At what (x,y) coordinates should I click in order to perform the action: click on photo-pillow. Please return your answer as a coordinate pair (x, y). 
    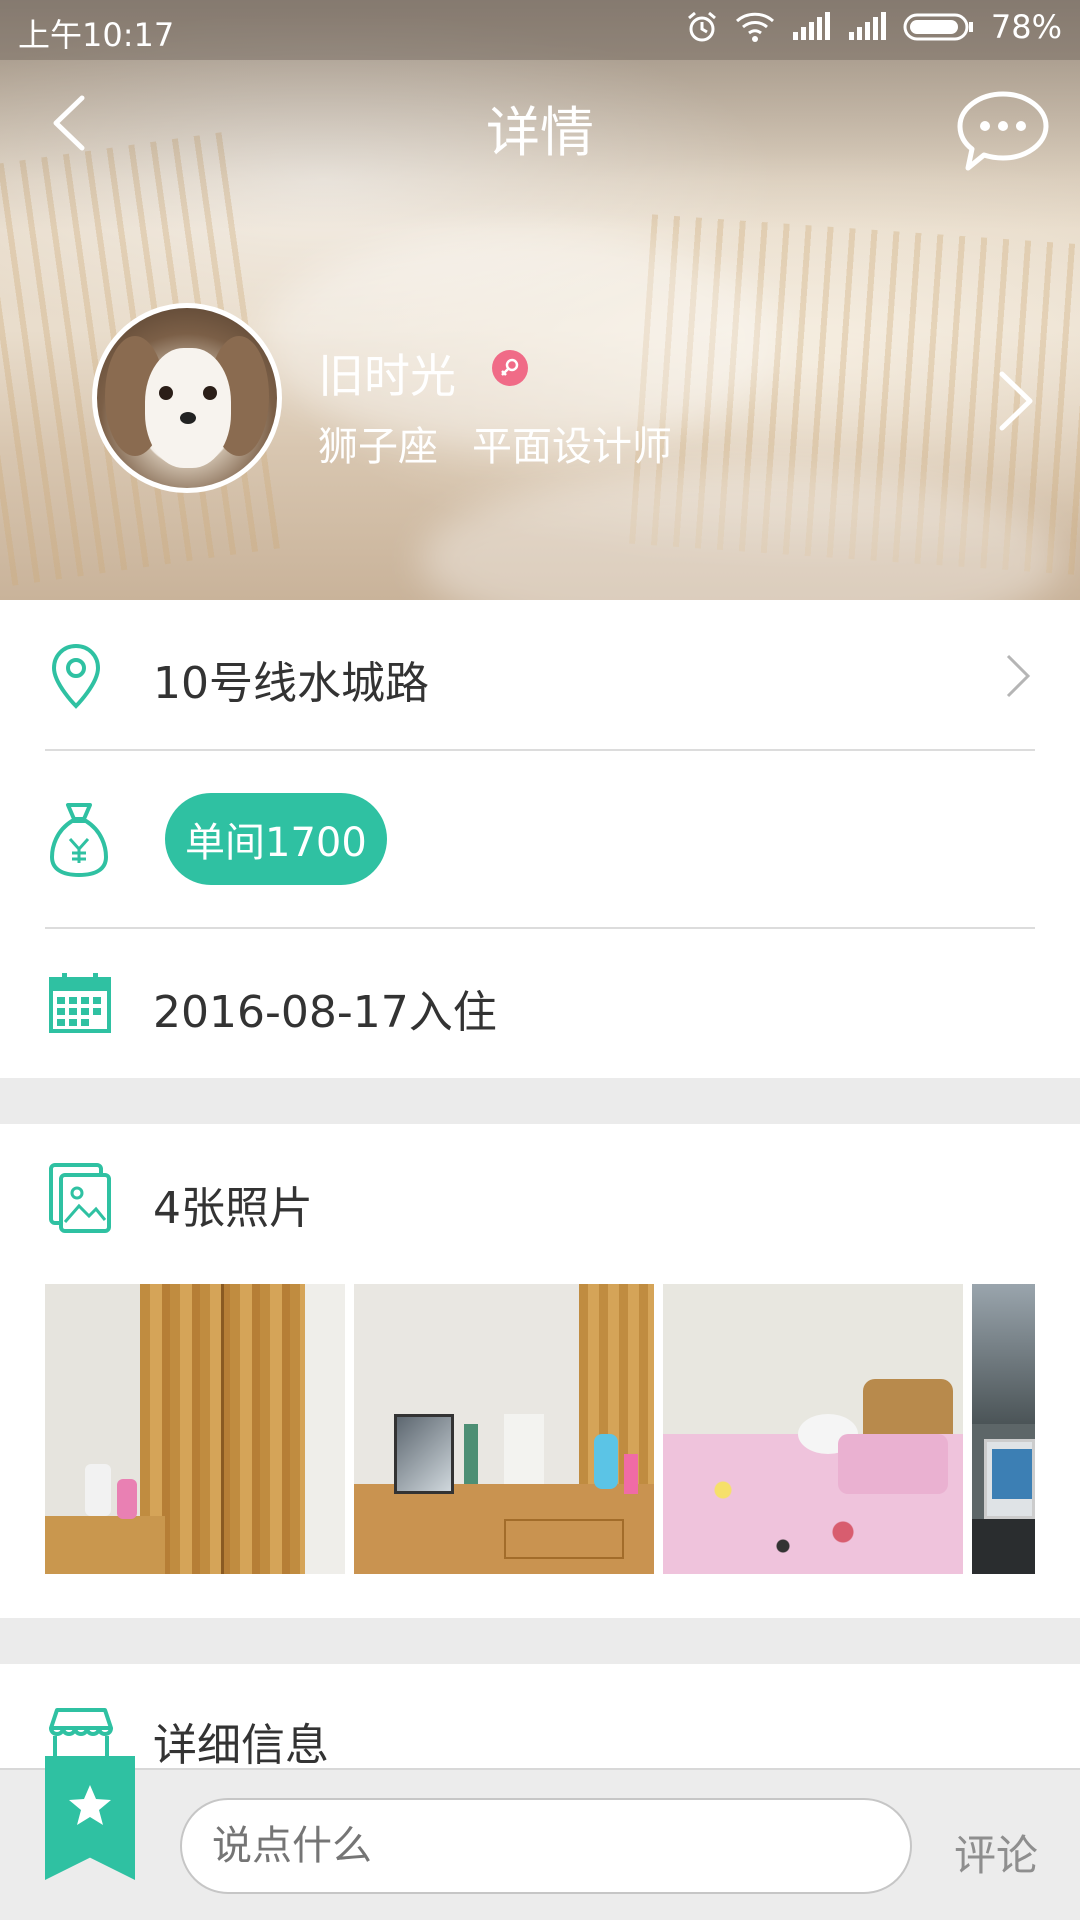
    Looking at the image, I should click on (893, 1464).